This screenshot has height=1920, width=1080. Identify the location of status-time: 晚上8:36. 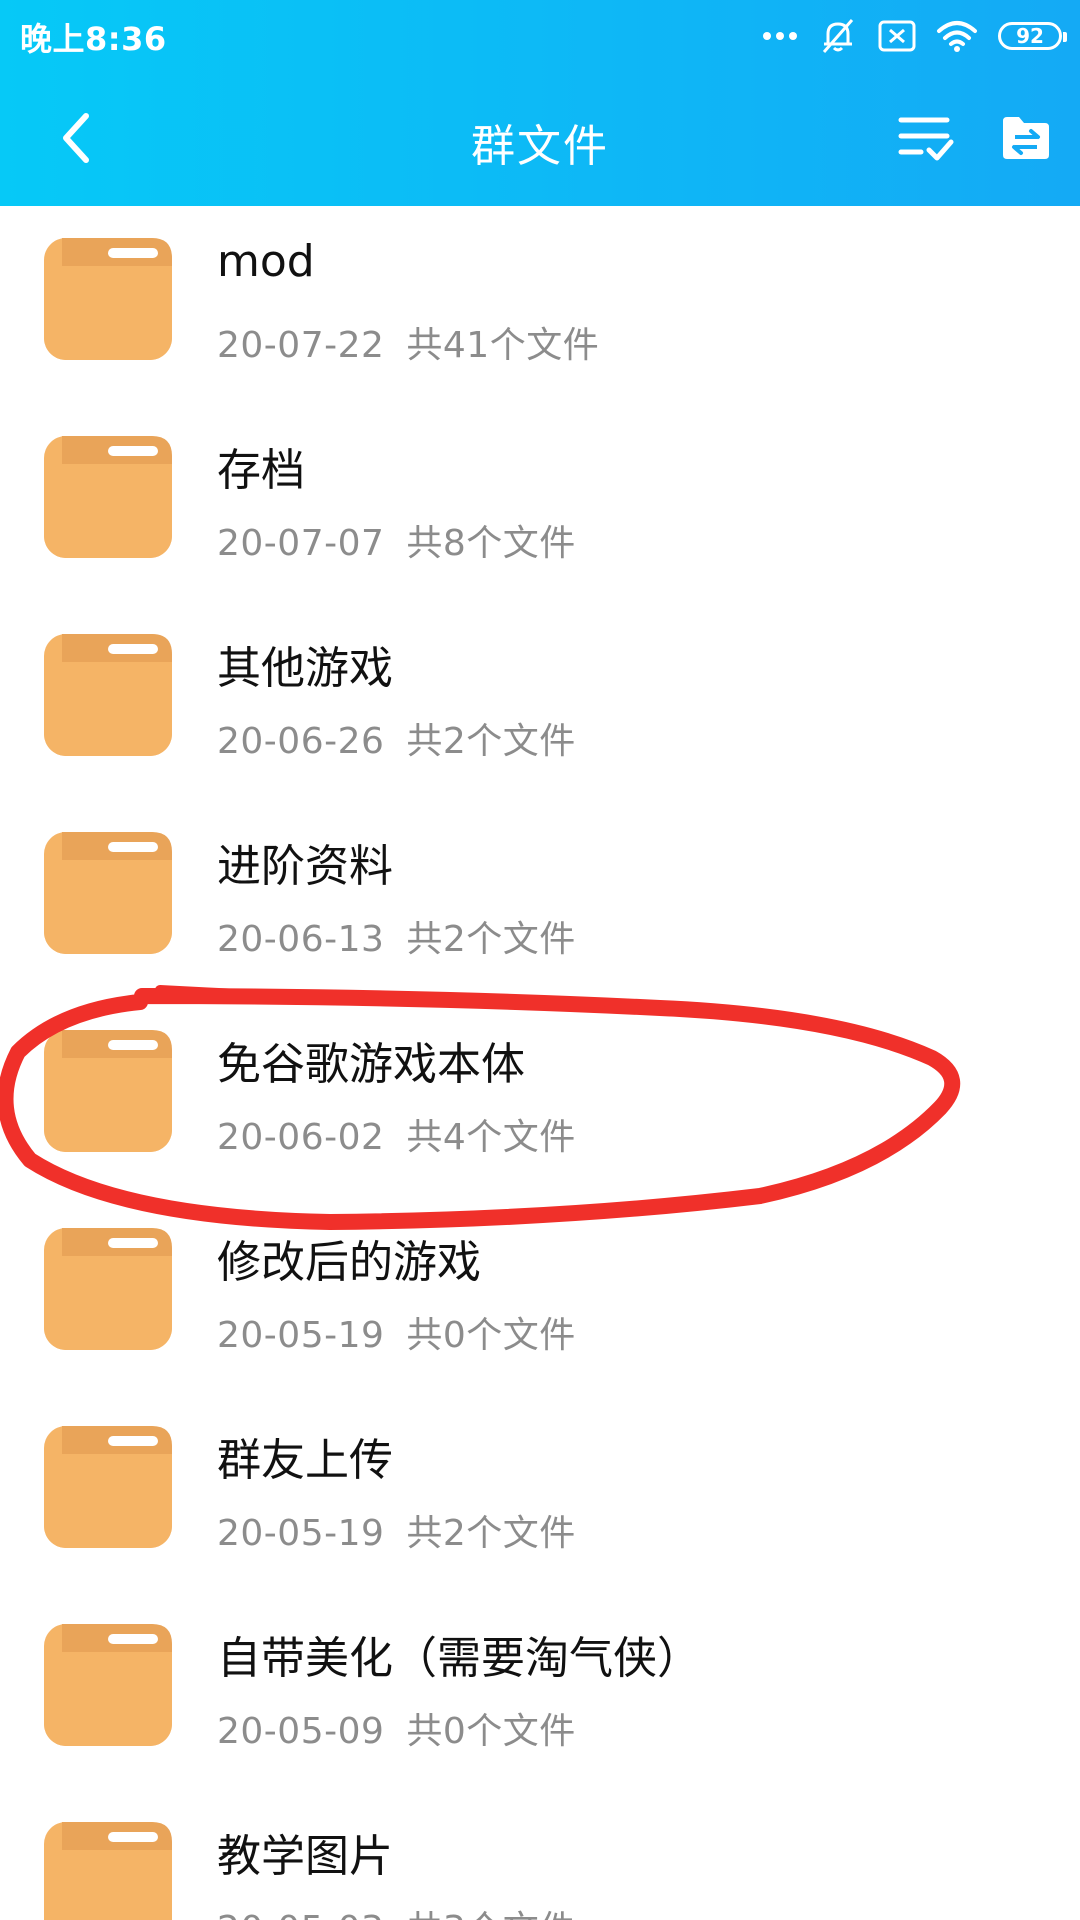
(93, 39).